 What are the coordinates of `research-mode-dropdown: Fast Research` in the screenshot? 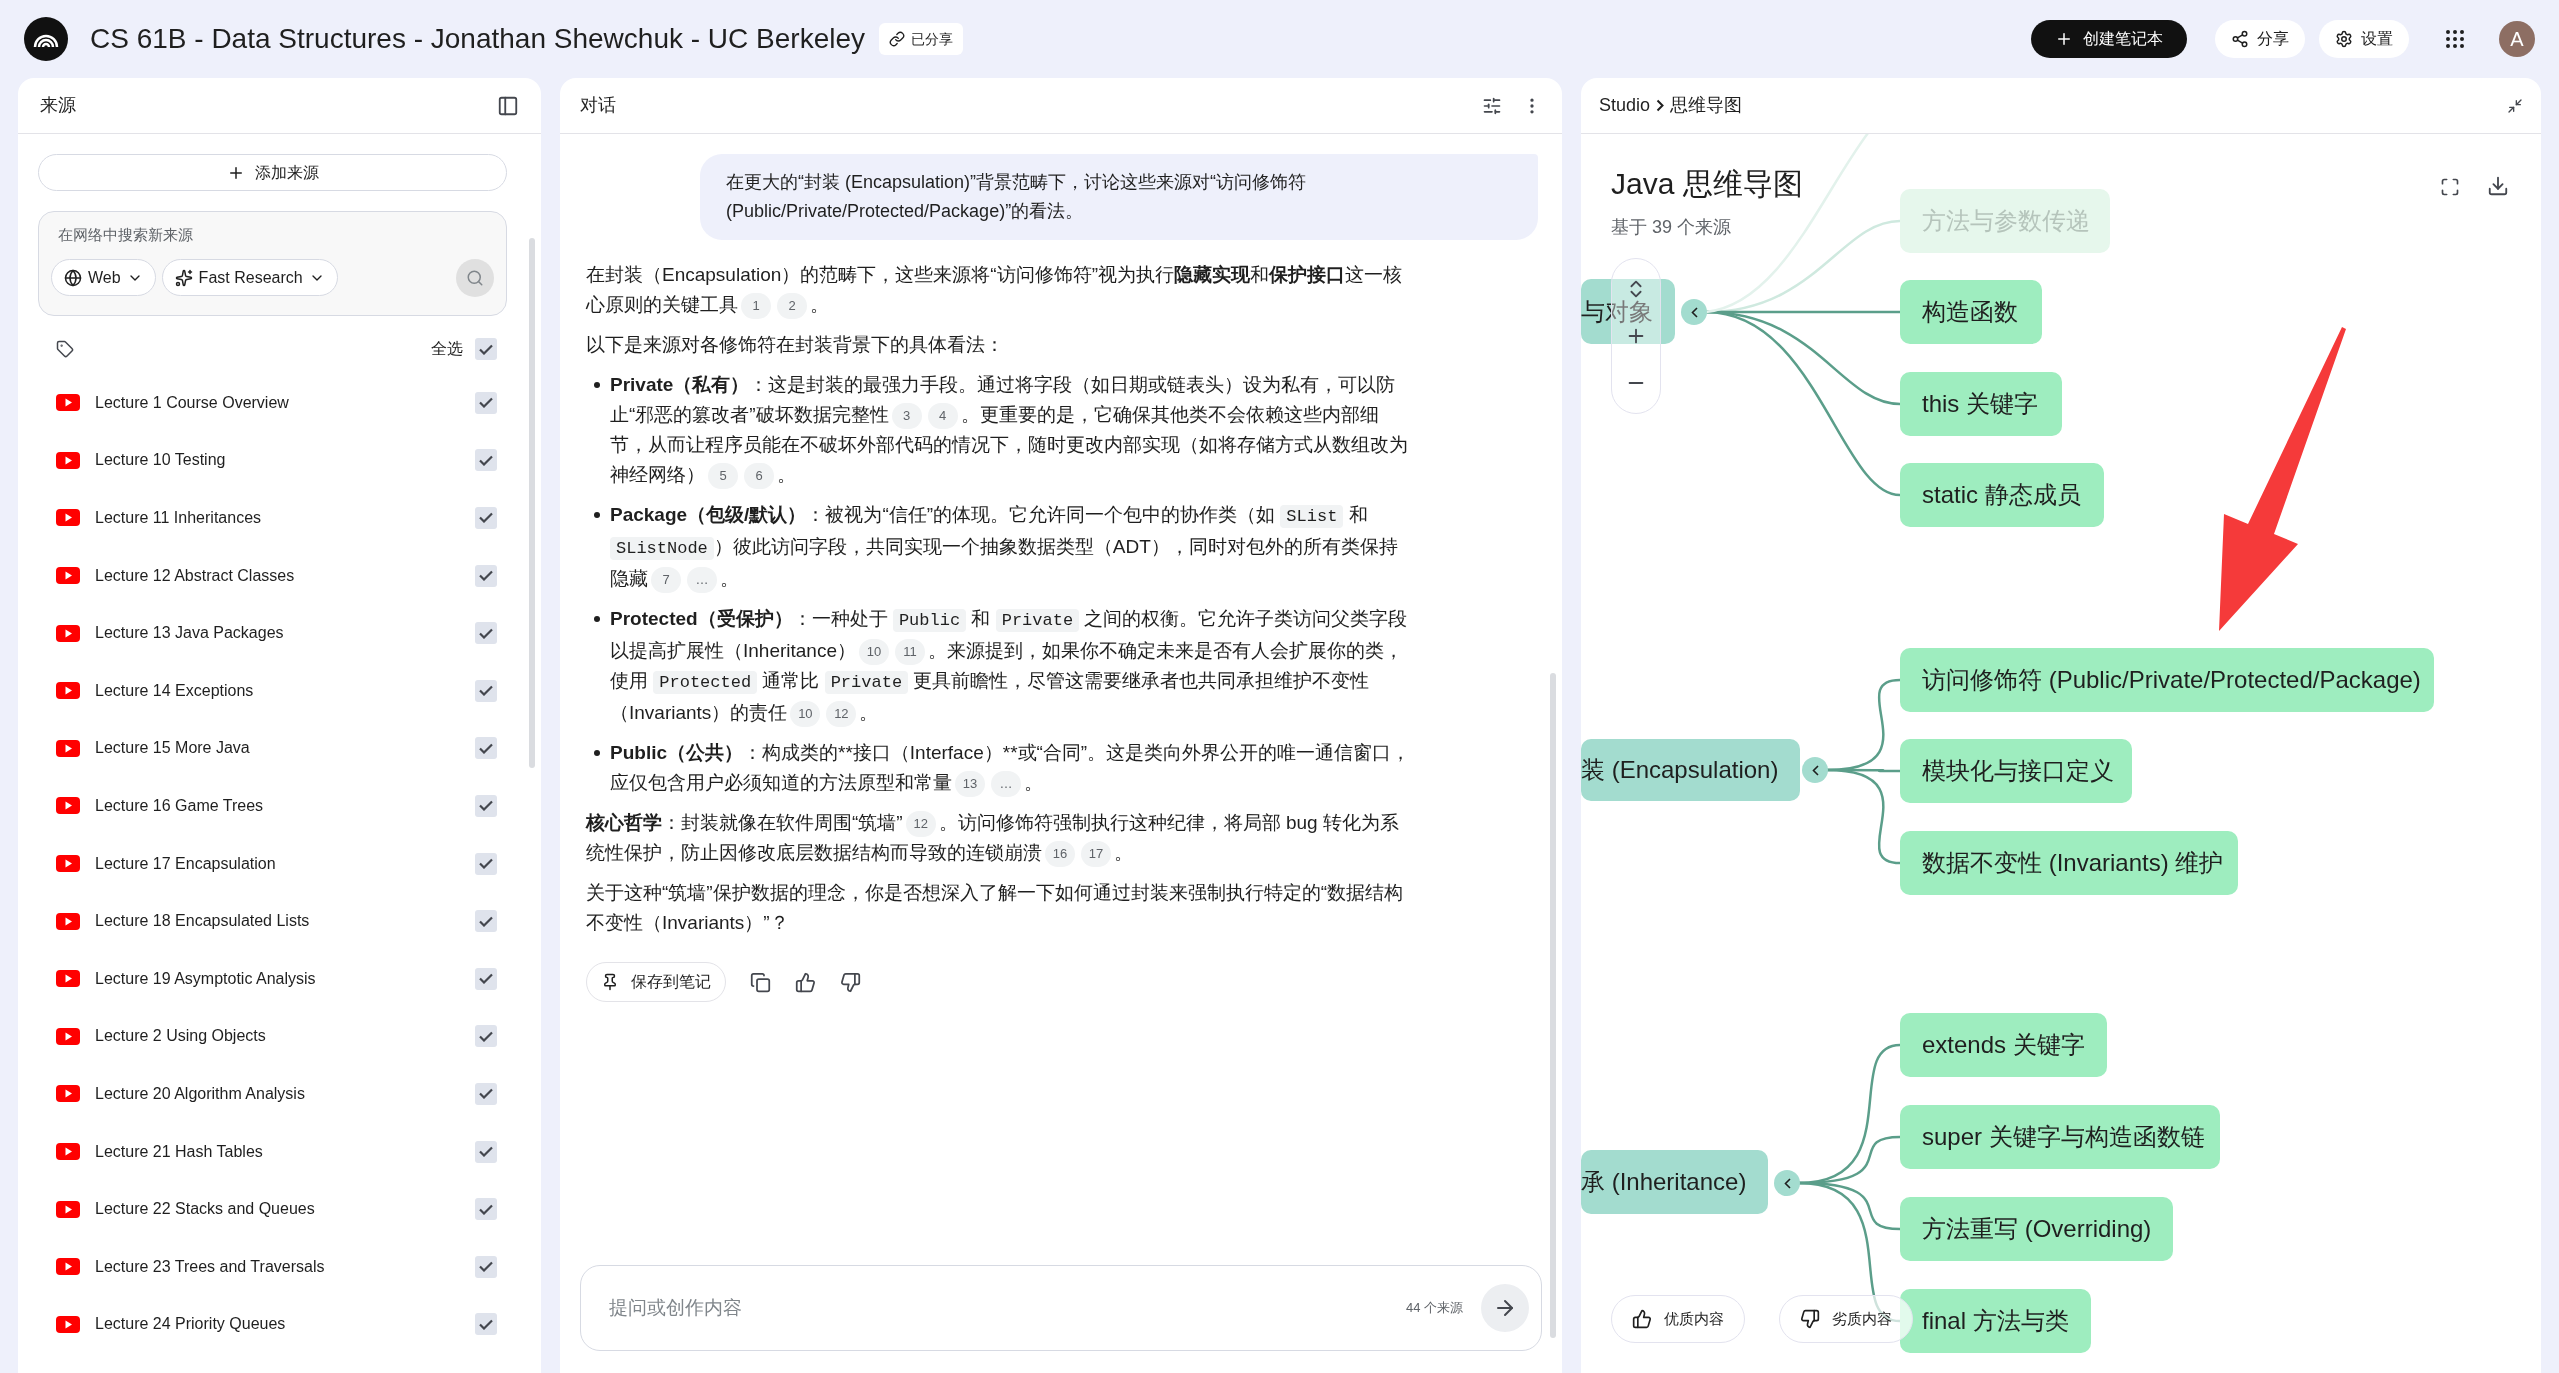 It's located at (249, 277).